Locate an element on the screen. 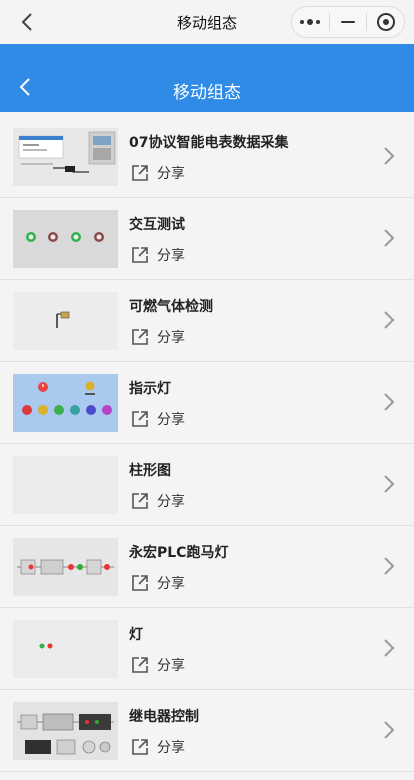 The height and width of the screenshot is (780, 414). item-title: 永宏PLC跑马灯 is located at coordinates (179, 553).